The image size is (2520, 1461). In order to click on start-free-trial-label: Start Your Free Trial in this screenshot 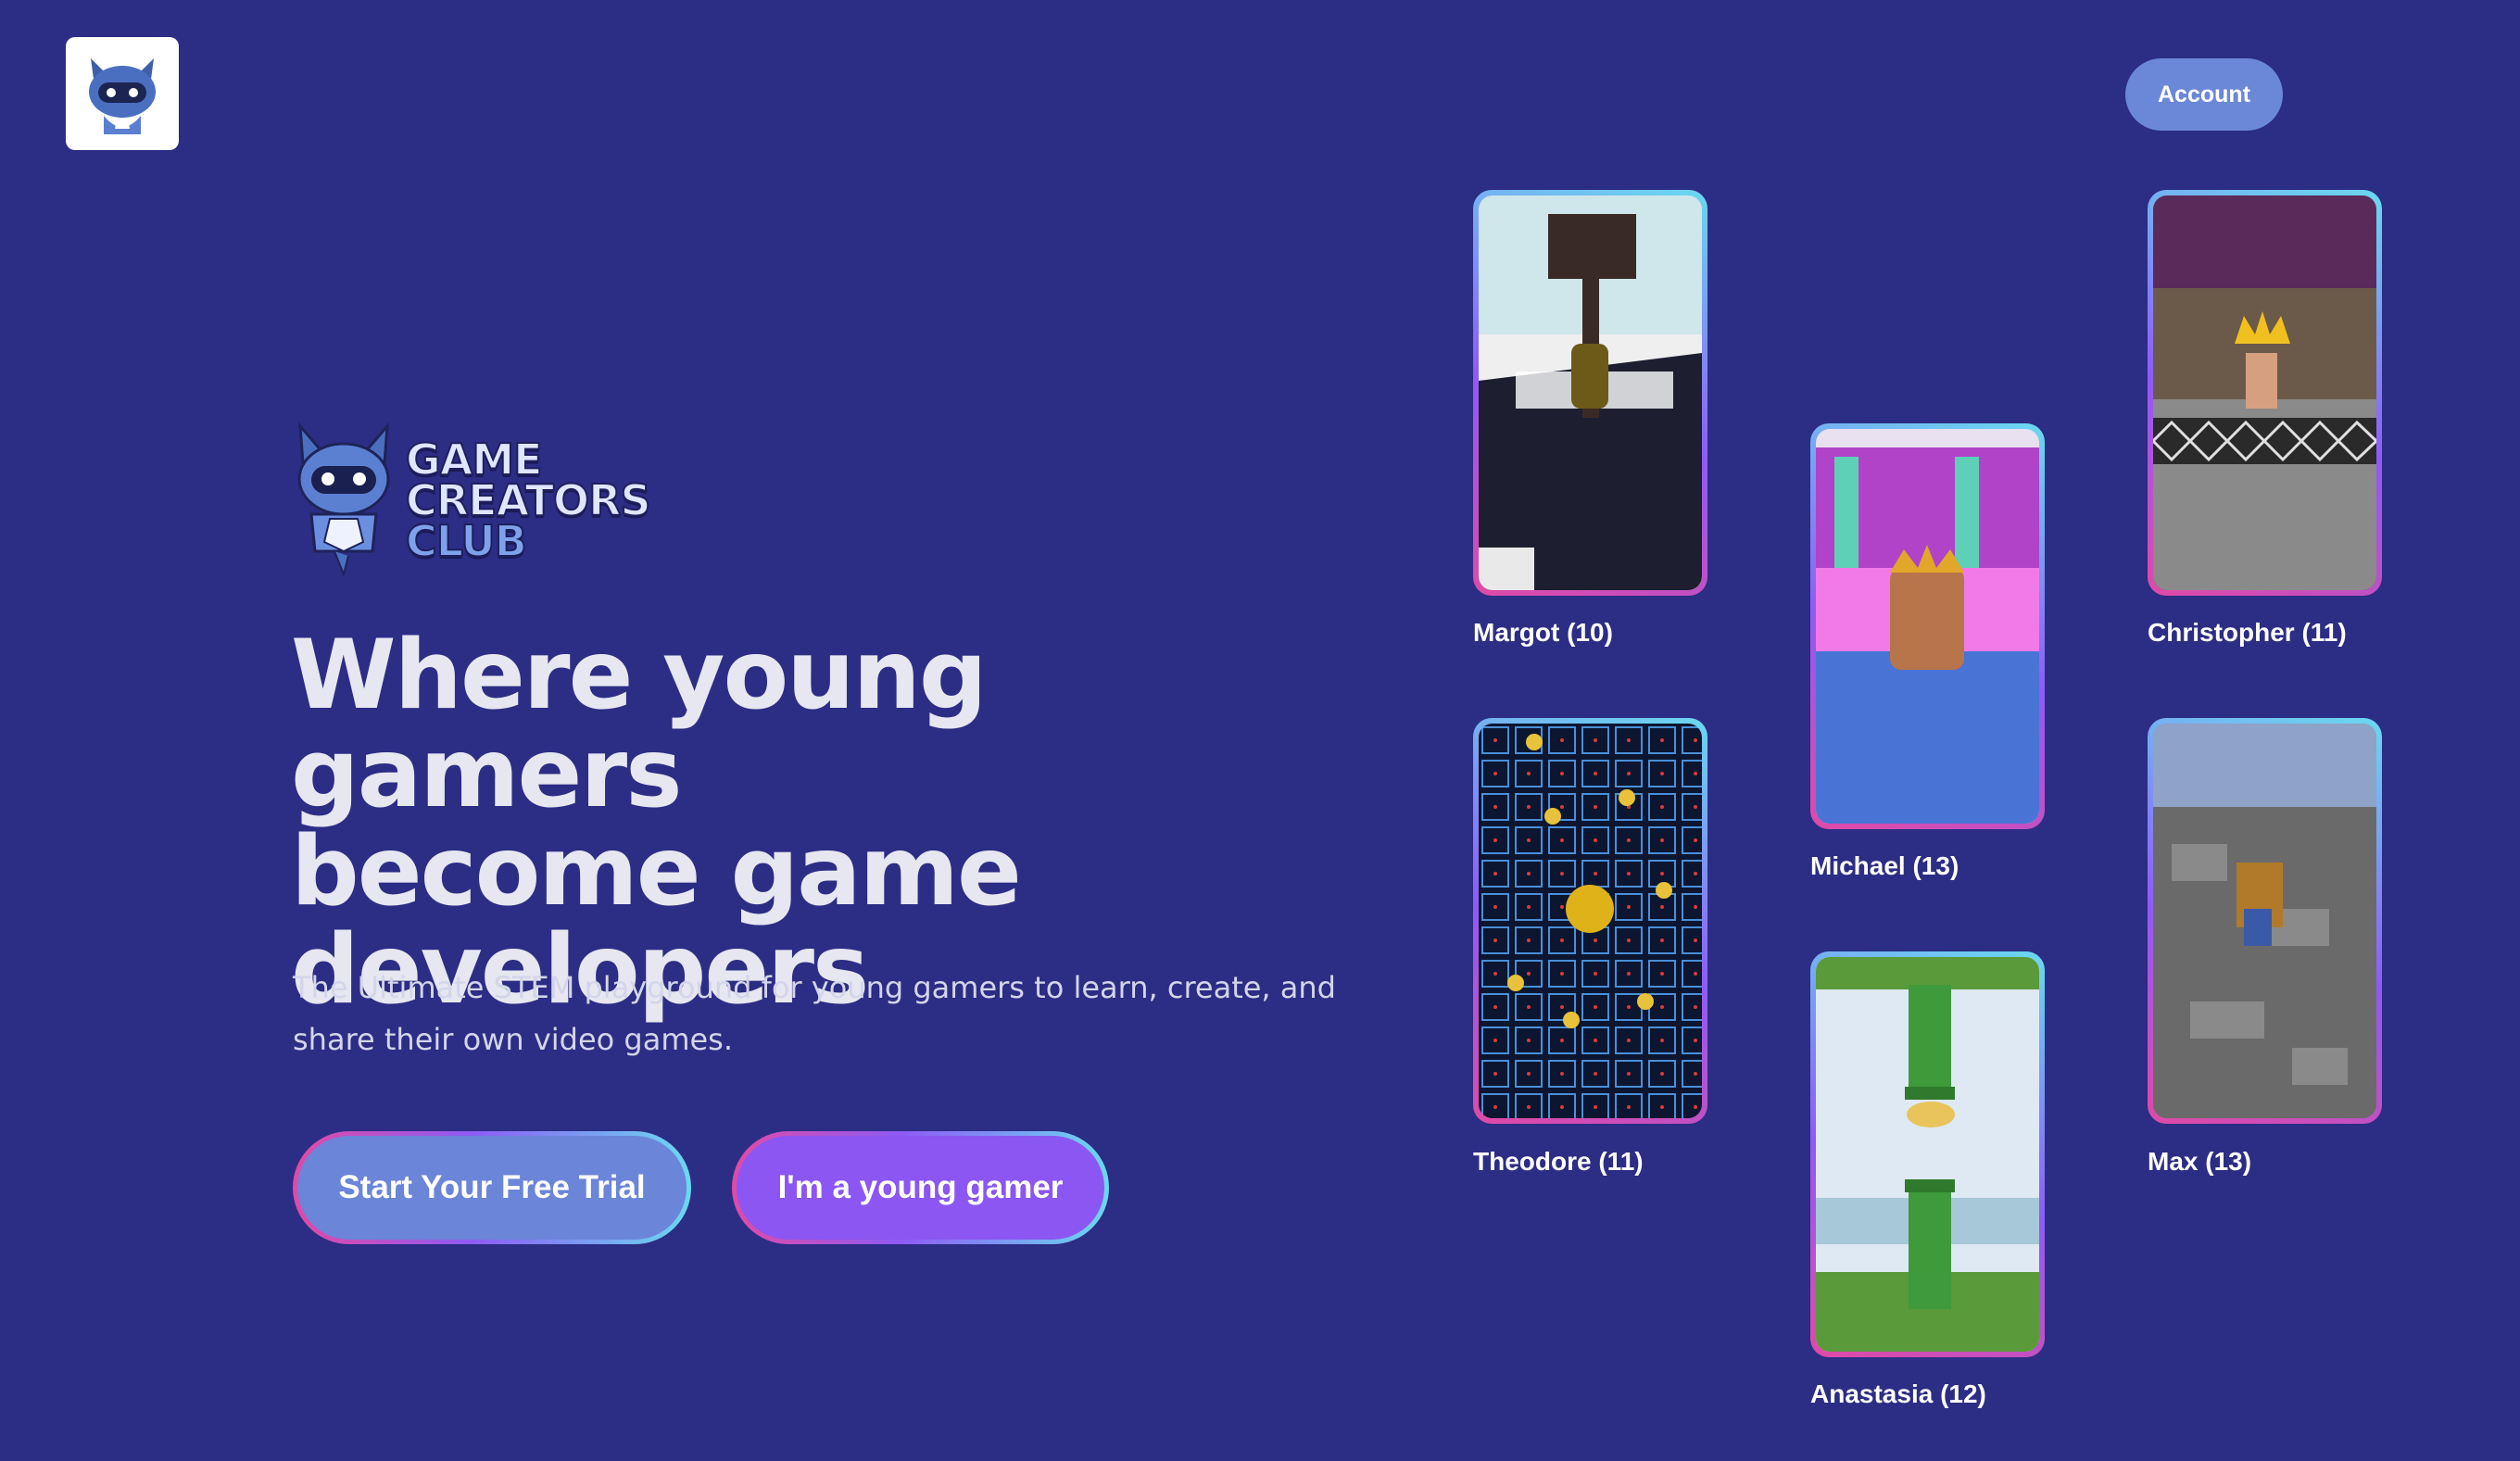, I will do `click(492, 1188)`.